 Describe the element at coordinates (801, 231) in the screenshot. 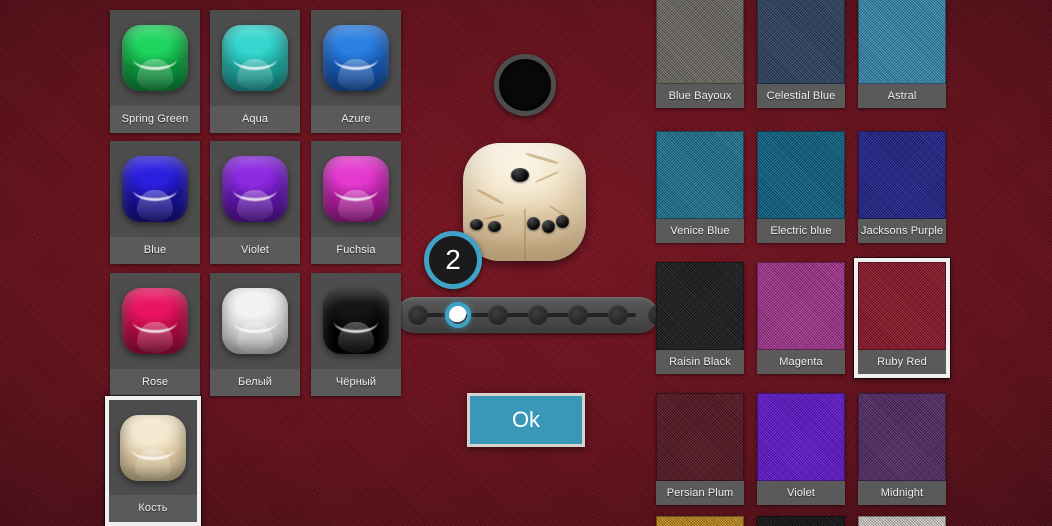

I see `felt-color-label: Electric blue` at that location.